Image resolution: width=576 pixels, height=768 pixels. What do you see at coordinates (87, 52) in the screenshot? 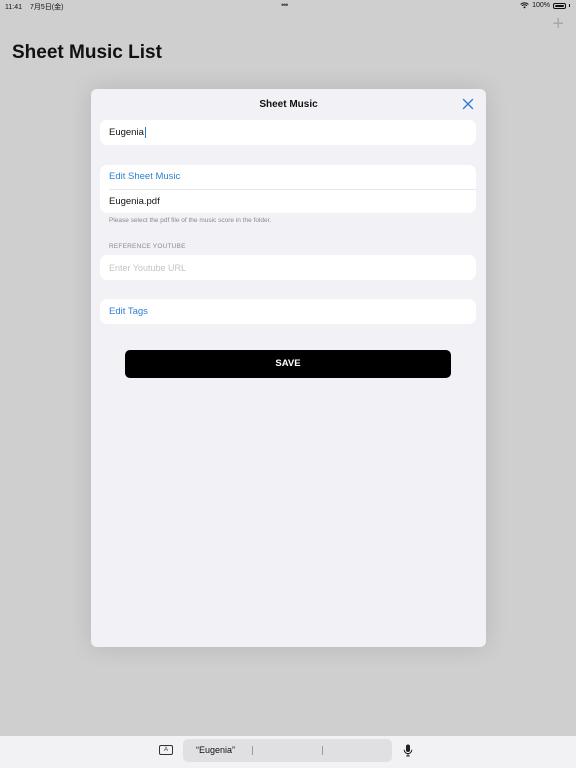
I see `page-title: Sheet Music List` at bounding box center [87, 52].